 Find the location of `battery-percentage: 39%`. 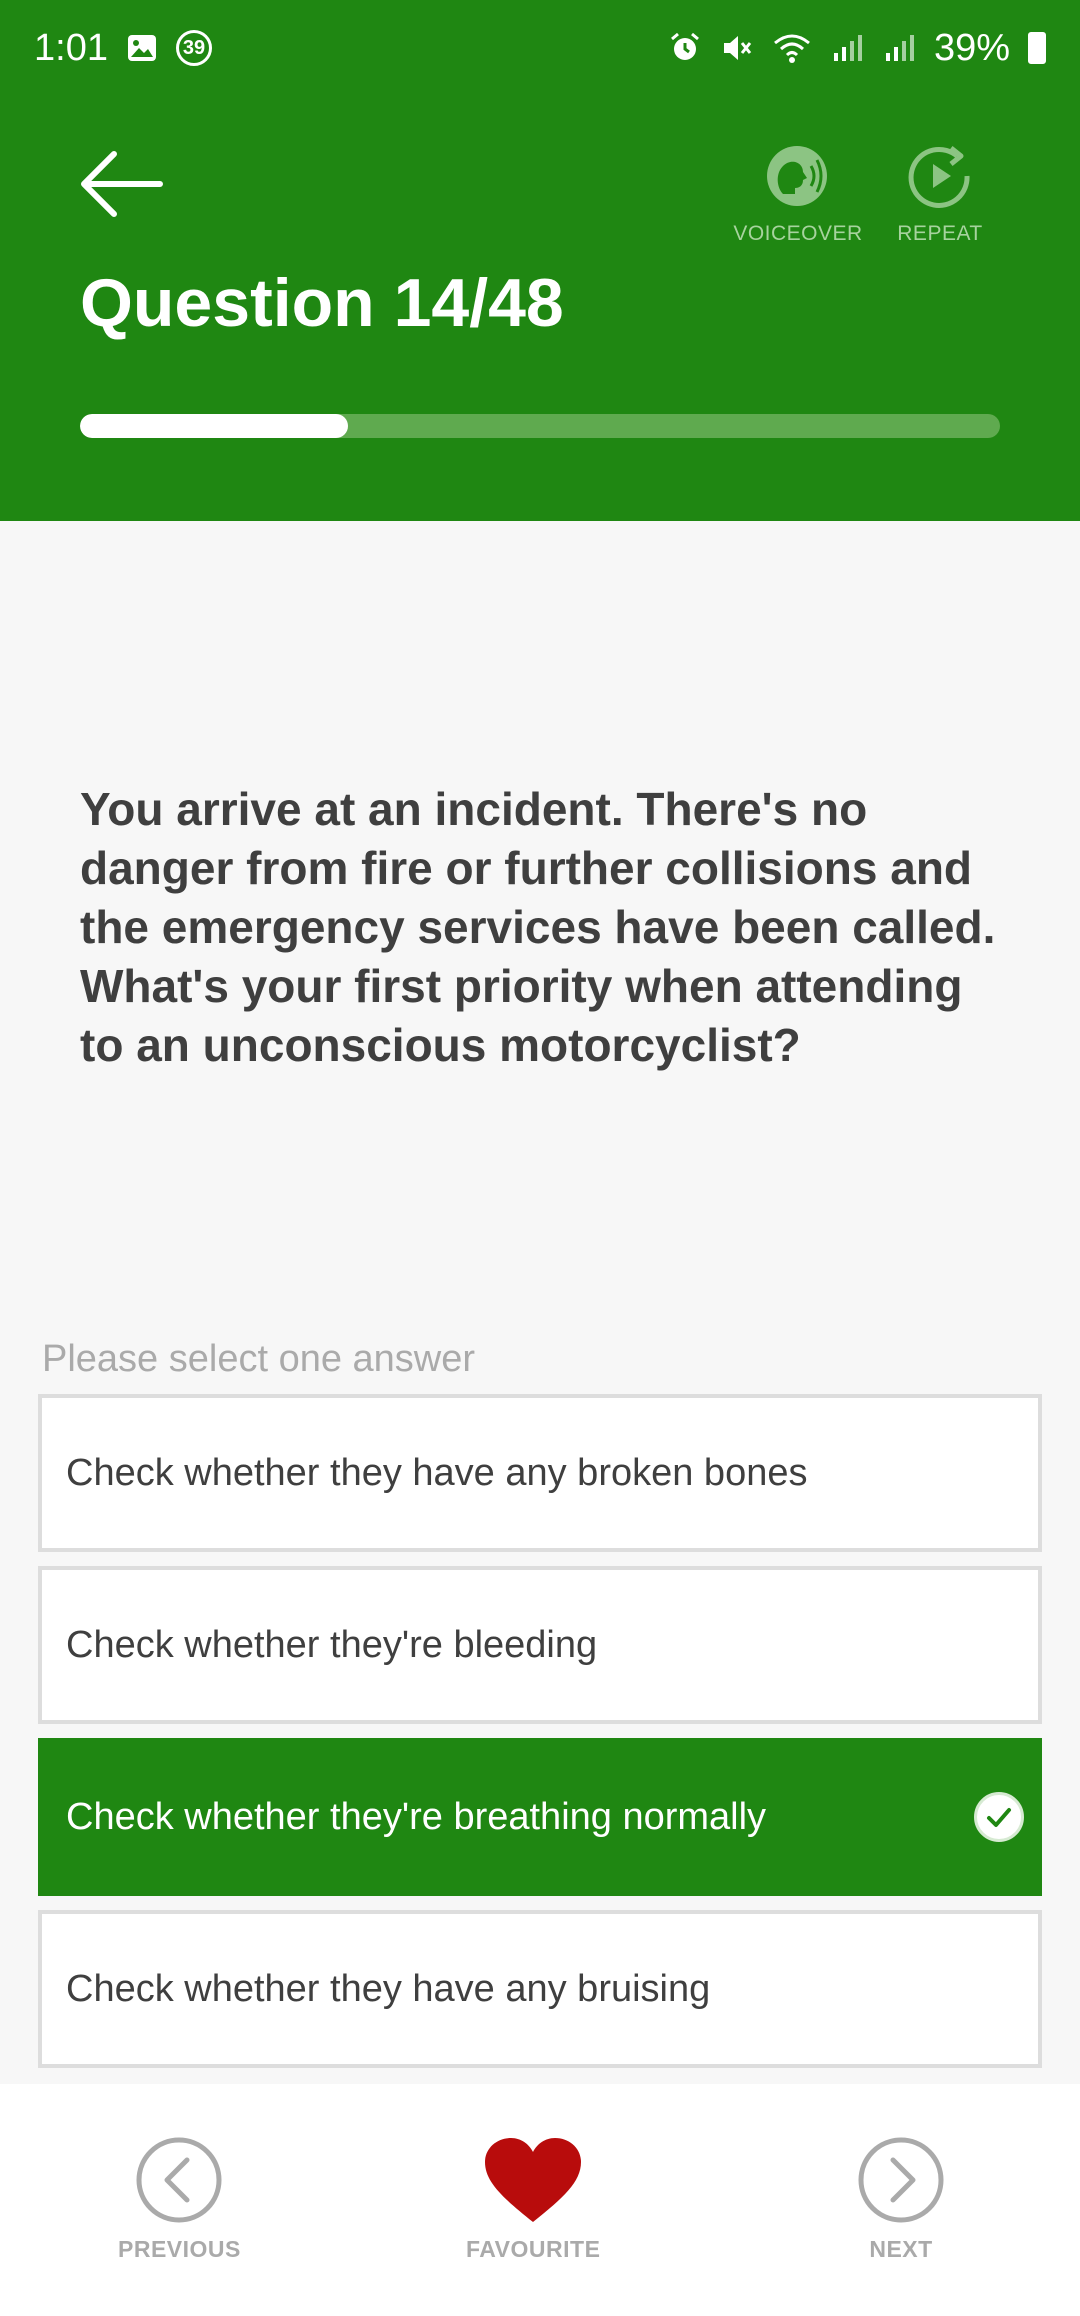

battery-percentage: 39% is located at coordinates (971, 47).